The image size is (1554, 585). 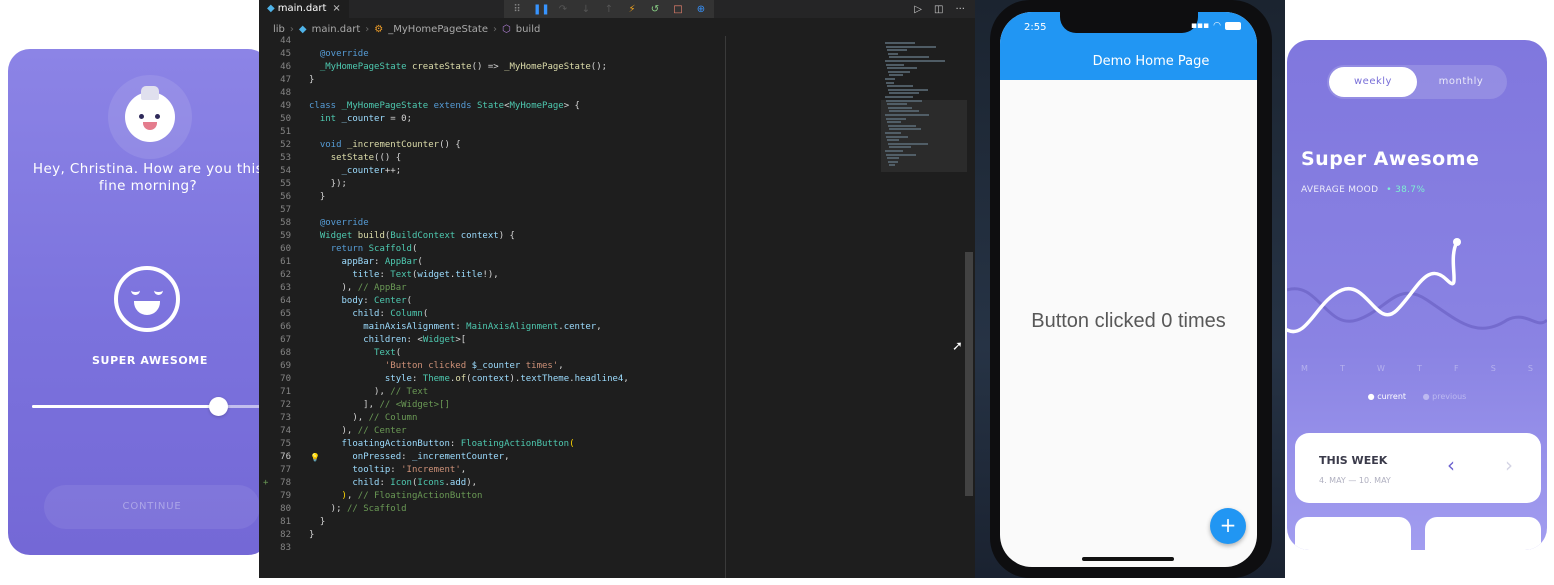 I want to click on drag-handle-icon: ⠿, so click(x=517, y=9).